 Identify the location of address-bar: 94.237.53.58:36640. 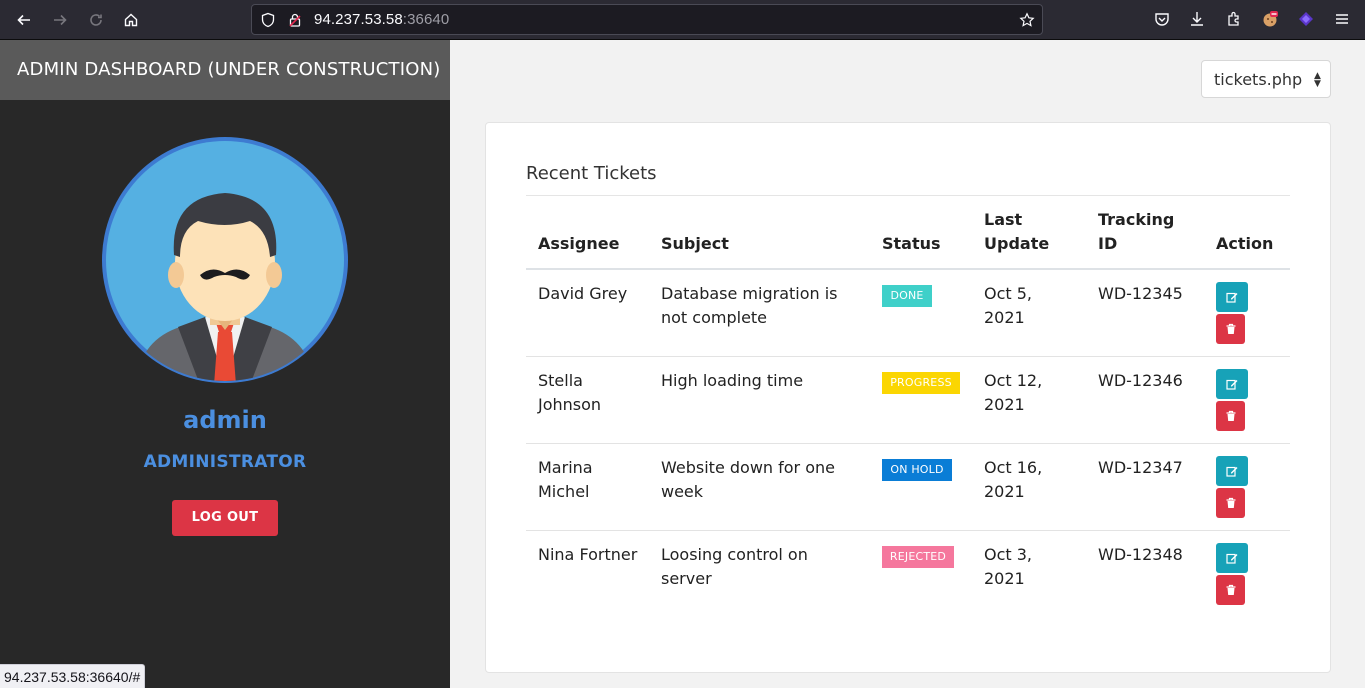
(647, 19).